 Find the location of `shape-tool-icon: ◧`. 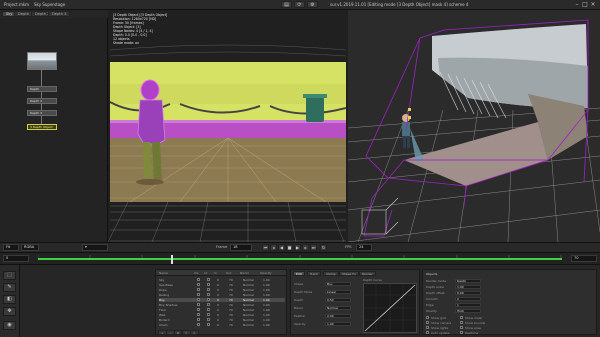

shape-tool-icon: ◧ is located at coordinates (9, 299).